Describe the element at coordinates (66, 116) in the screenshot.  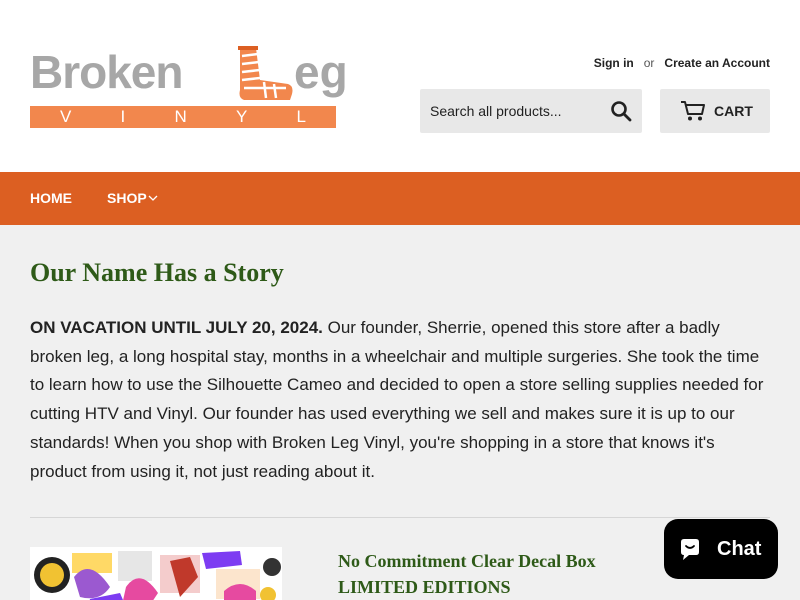
I see `logo-letter: V` at that location.